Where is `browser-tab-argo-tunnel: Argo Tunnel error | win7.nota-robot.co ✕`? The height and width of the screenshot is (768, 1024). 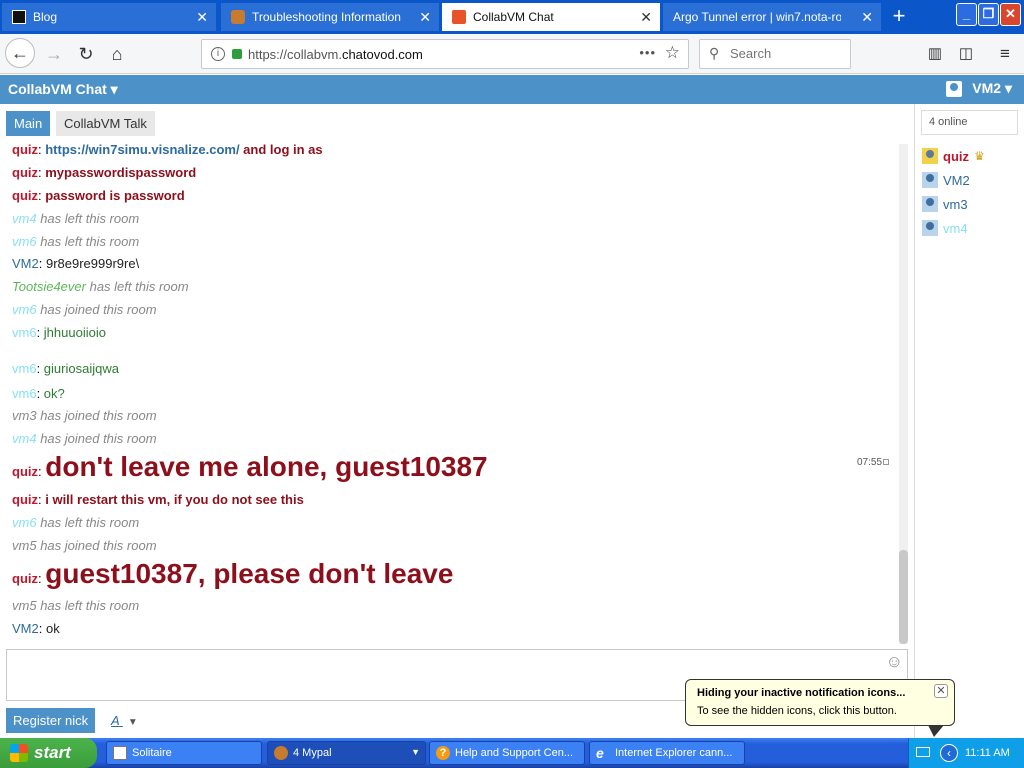 browser-tab-argo-tunnel: Argo Tunnel error | win7.nota-robot.co ✕ is located at coordinates (772, 17).